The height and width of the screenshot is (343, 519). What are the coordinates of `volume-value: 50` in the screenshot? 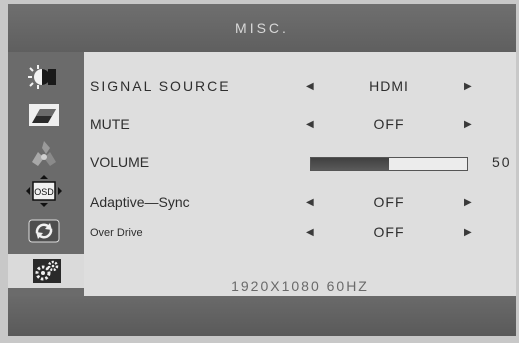 It's located at (502, 162).